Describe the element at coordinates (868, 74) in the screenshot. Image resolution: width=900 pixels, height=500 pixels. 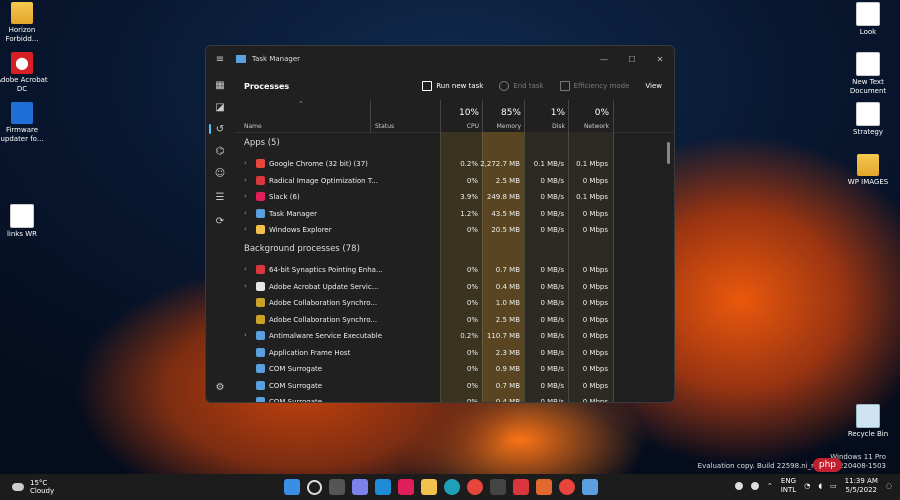
I see `desktop-icon-new-text: New Text Document` at that location.